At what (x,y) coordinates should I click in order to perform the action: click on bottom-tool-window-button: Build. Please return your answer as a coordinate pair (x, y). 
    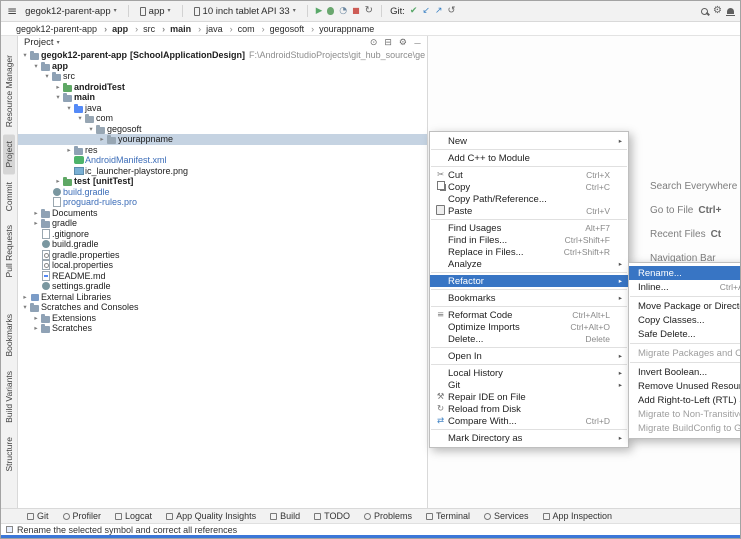
    Looking at the image, I should click on (285, 516).